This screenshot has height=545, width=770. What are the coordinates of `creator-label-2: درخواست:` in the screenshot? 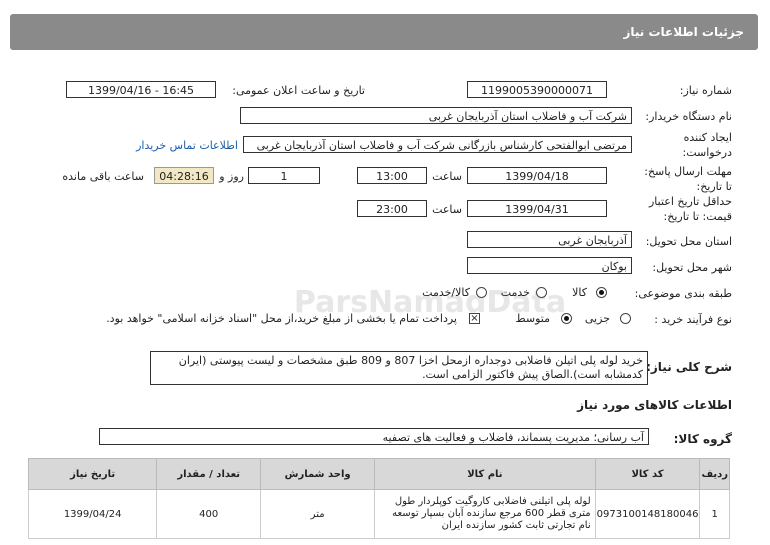 It's located at (707, 152).